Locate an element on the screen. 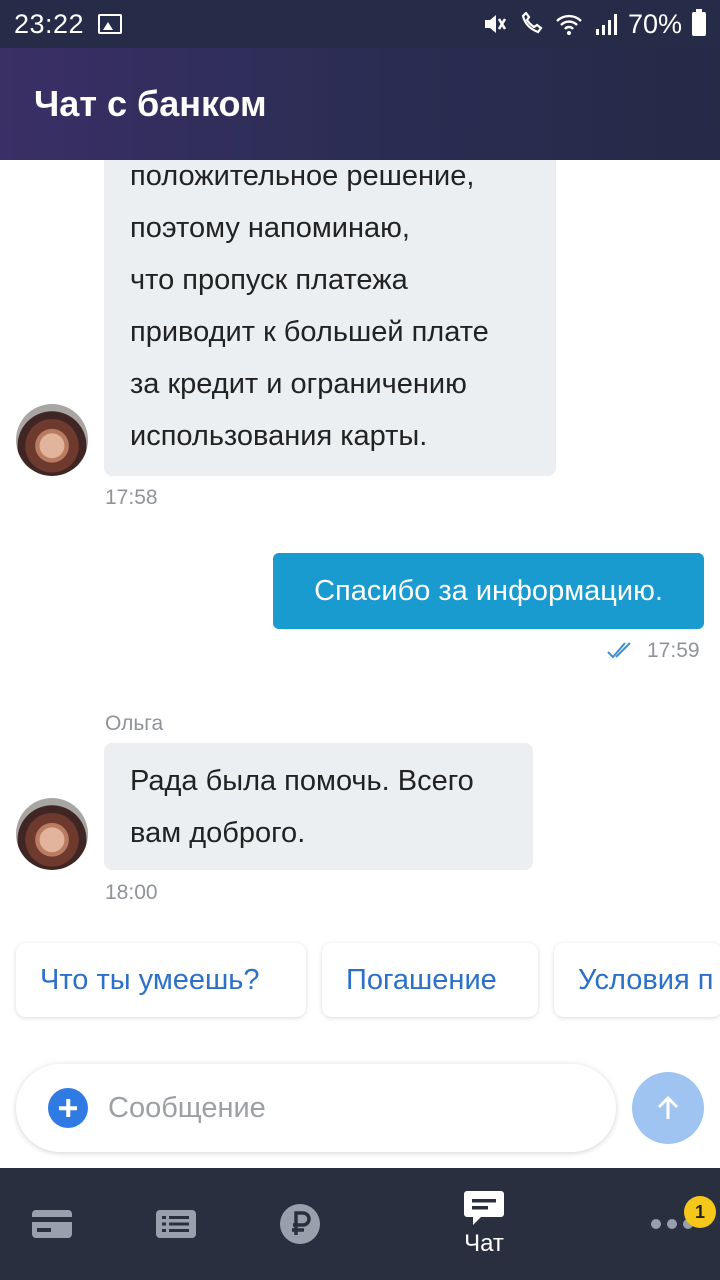 The image size is (720, 1280). message-text: Спасибо за информацию. is located at coordinates (488, 590).